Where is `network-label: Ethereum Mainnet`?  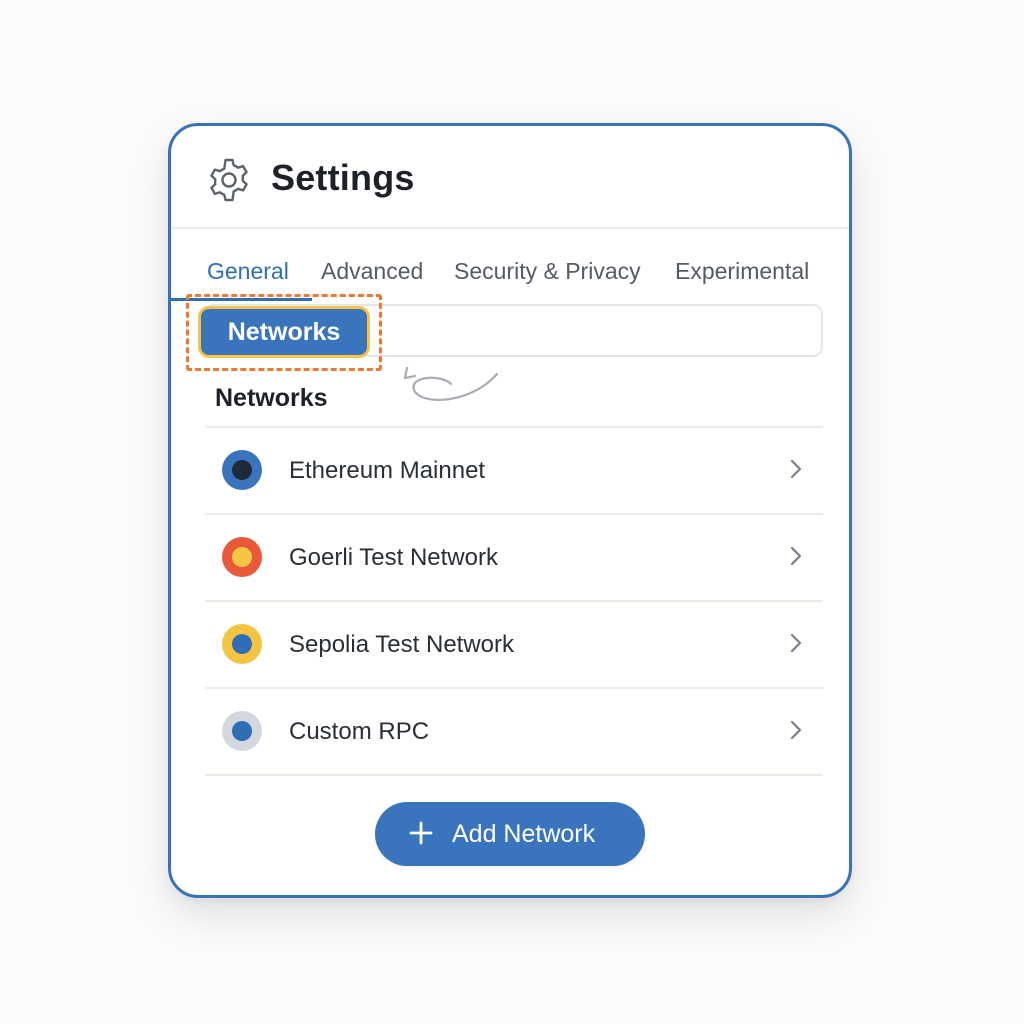
network-label: Ethereum Mainnet is located at coordinates (387, 470).